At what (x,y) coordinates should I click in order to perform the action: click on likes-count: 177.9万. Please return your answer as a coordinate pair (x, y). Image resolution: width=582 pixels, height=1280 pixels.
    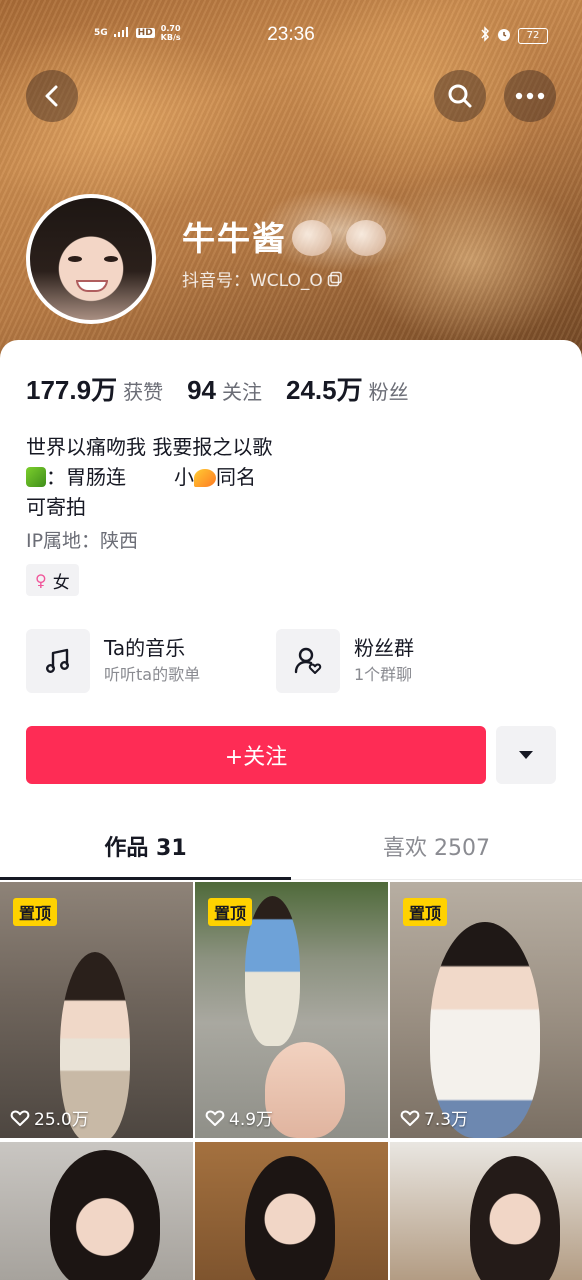
    Looking at the image, I should click on (71, 388).